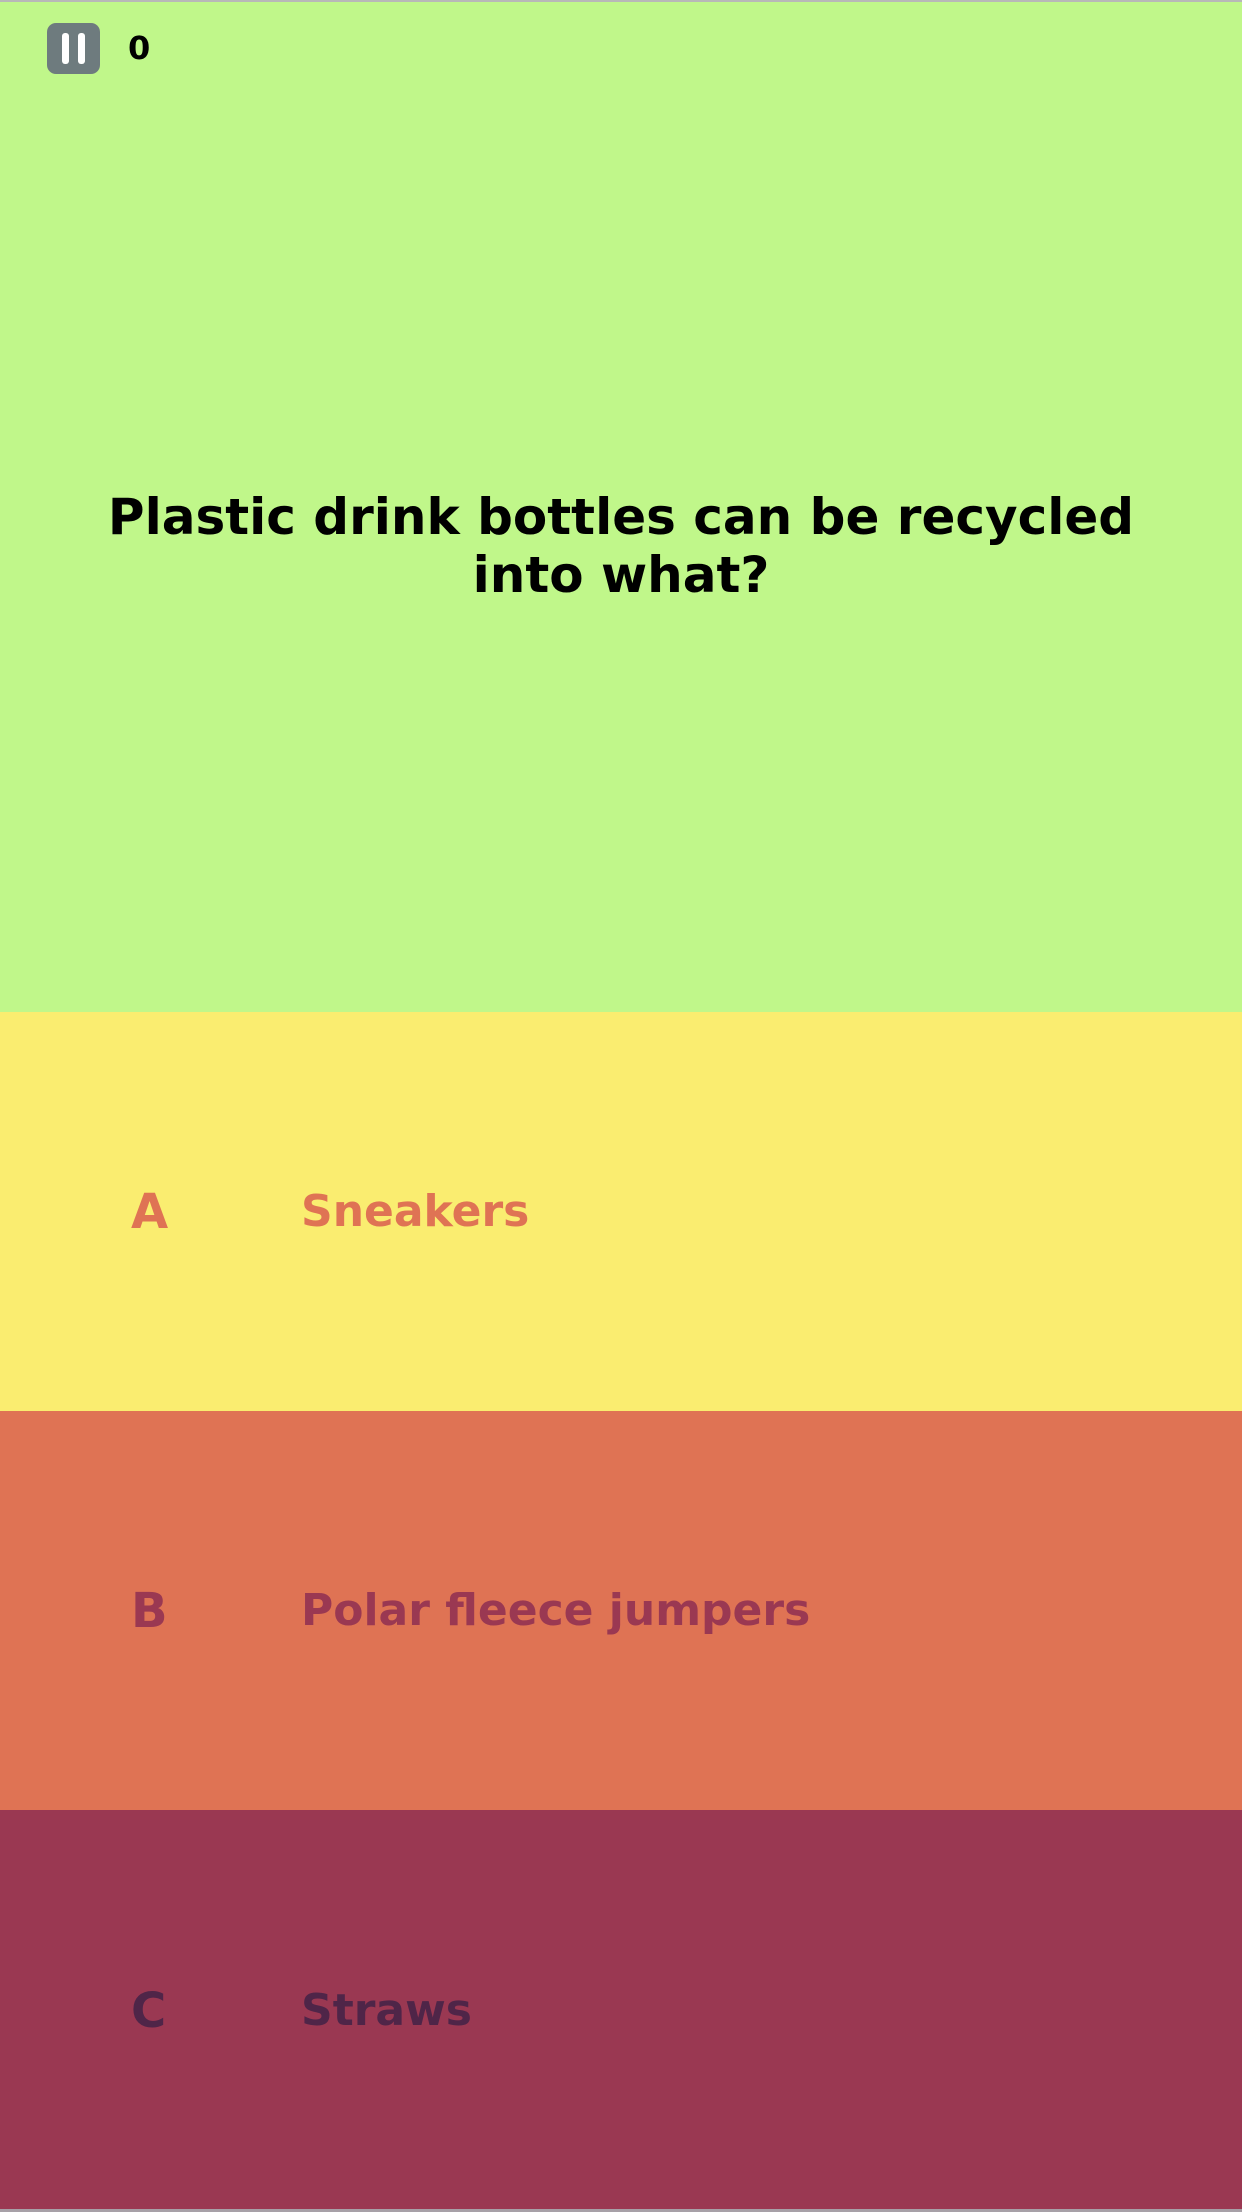 The height and width of the screenshot is (2212, 1242). I want to click on answer-letter: C, so click(149, 2011).